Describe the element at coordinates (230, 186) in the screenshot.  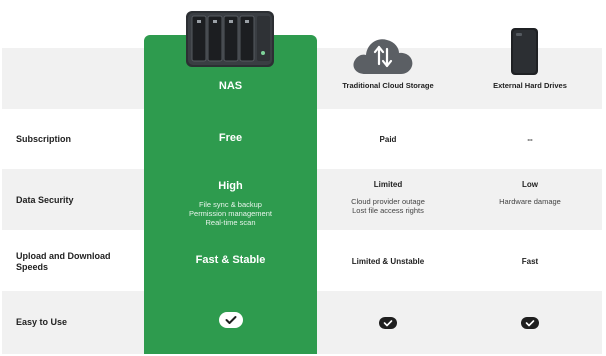
I see `nas-security-value: High` at that location.